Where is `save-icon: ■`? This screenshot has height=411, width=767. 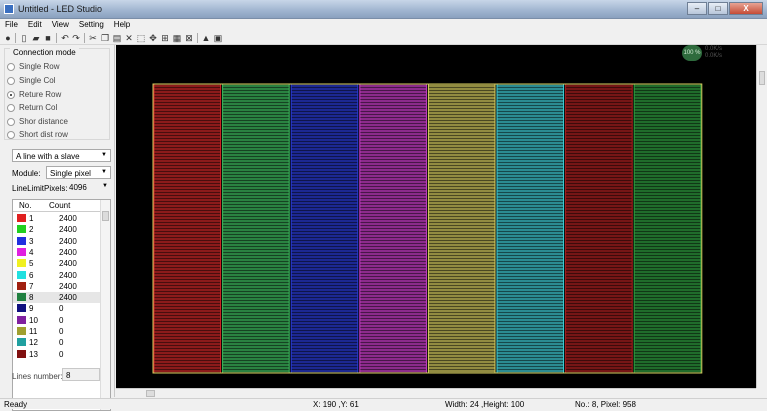
save-icon: ■ is located at coordinates (48, 38).